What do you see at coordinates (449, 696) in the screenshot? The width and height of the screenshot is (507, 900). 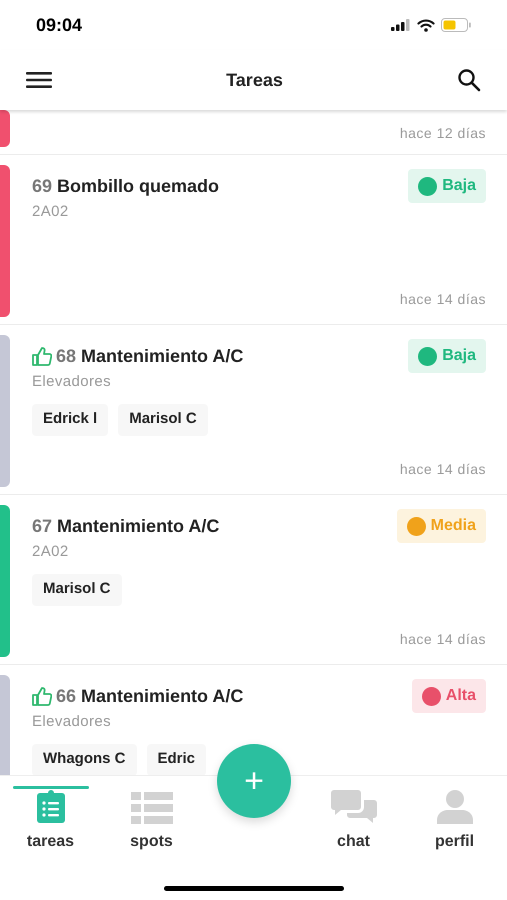 I see `priority-badge: Alta` at bounding box center [449, 696].